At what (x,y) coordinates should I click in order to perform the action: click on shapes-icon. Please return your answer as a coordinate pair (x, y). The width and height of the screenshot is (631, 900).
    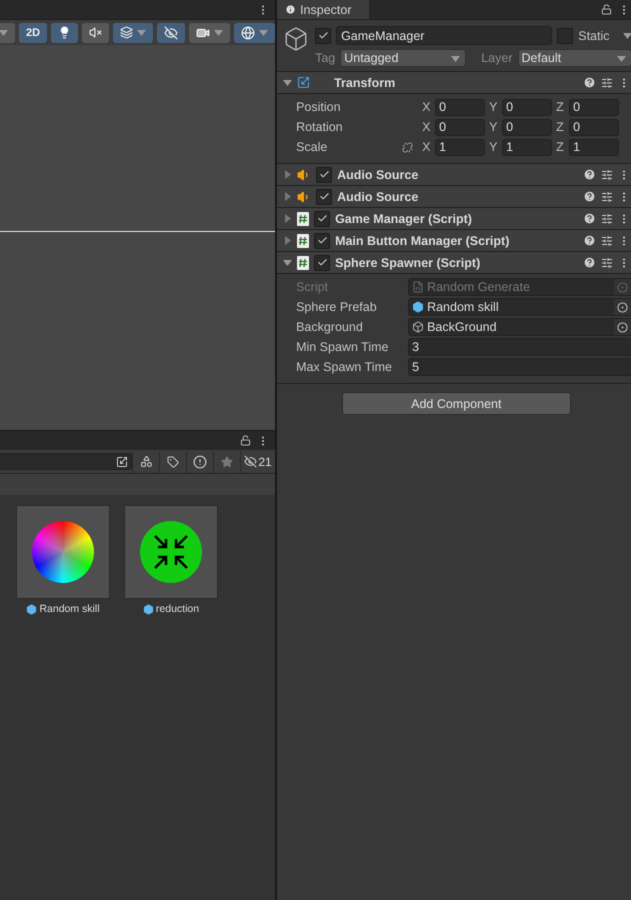
    Looking at the image, I should click on (146, 461).